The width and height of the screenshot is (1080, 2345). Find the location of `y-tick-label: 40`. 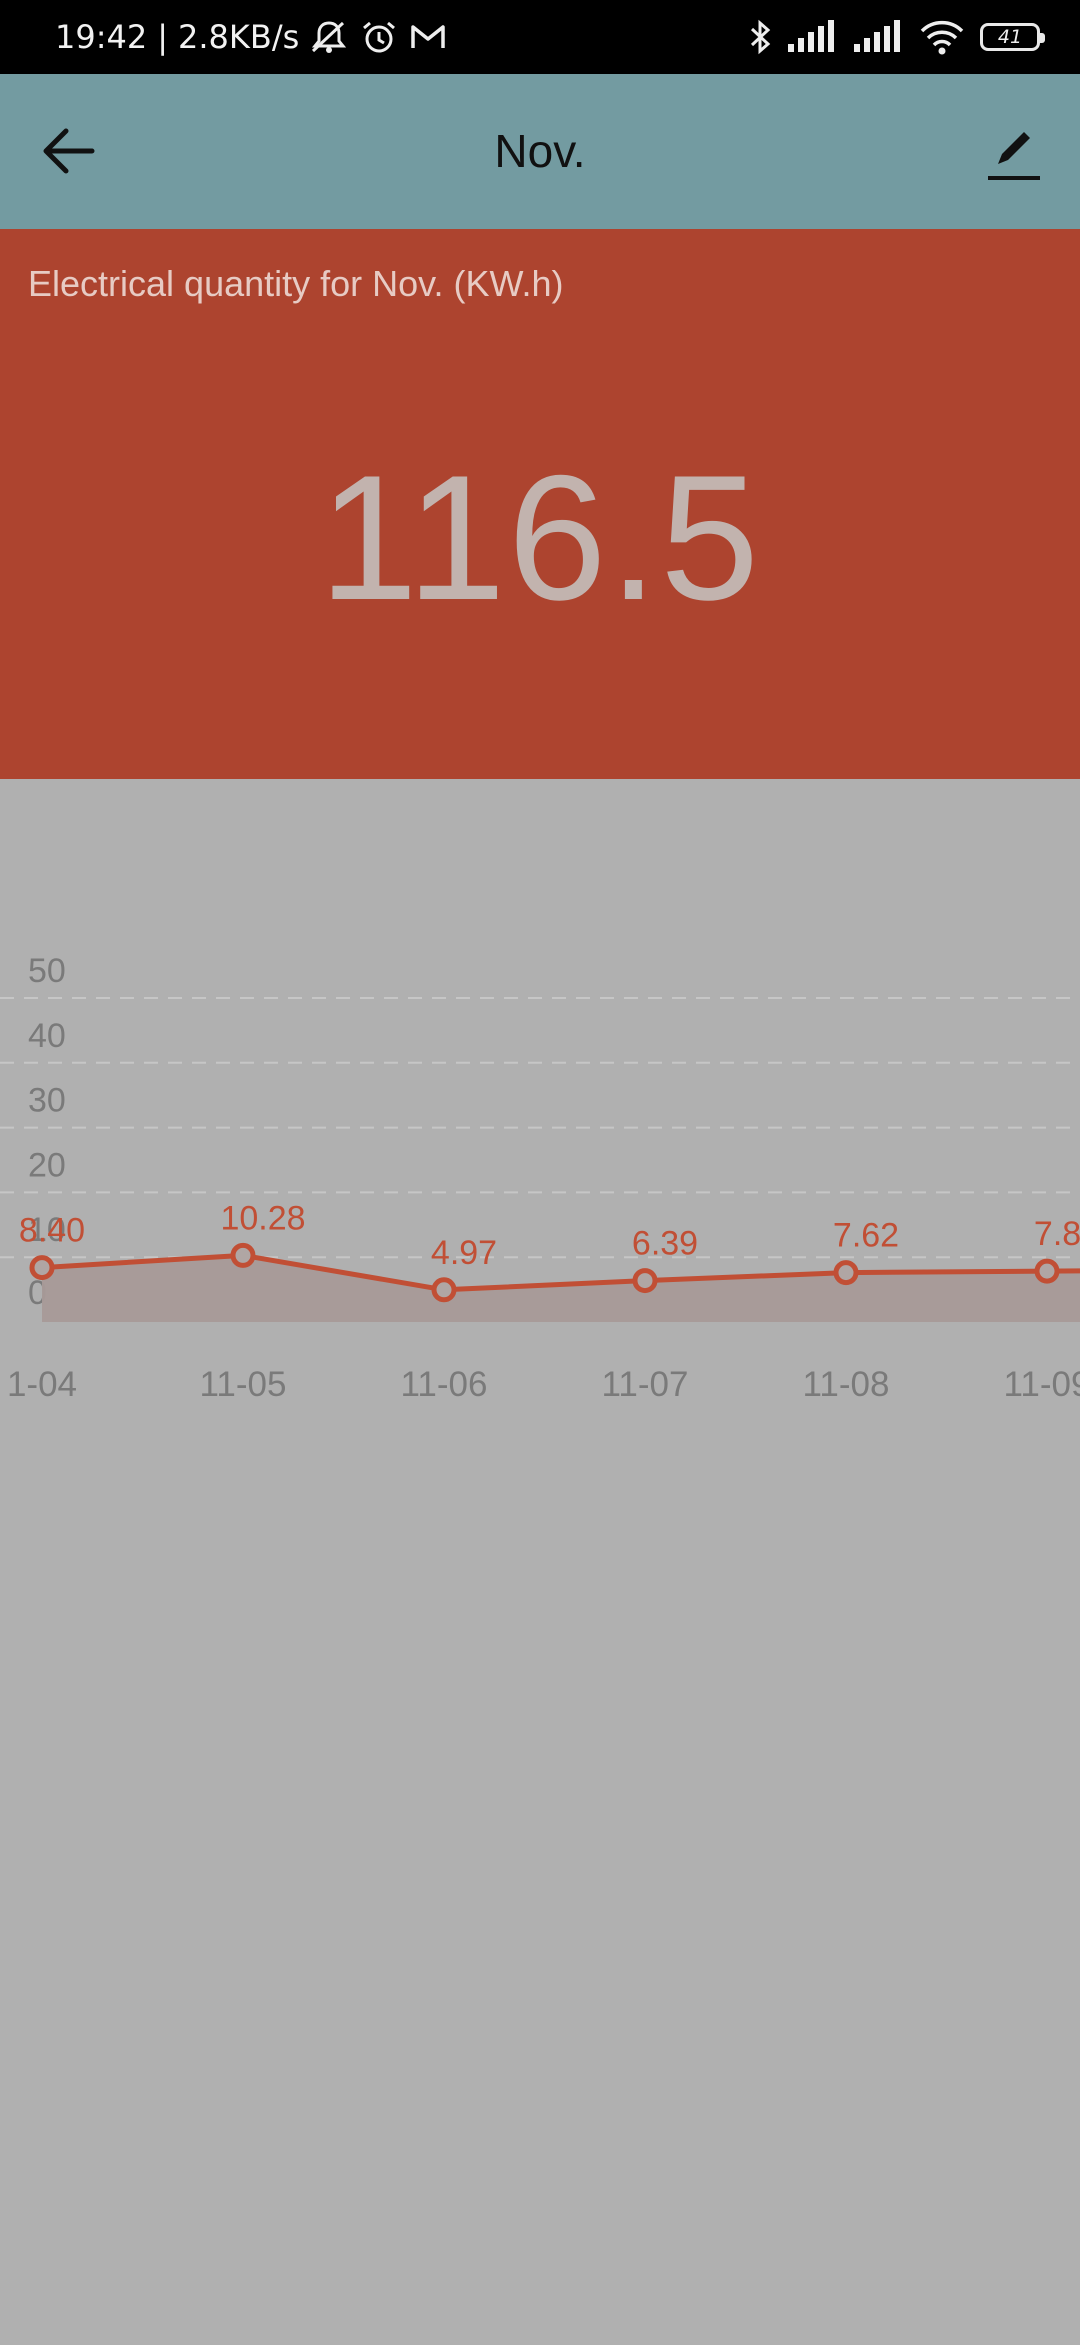

y-tick-label: 40 is located at coordinates (47, 1036).